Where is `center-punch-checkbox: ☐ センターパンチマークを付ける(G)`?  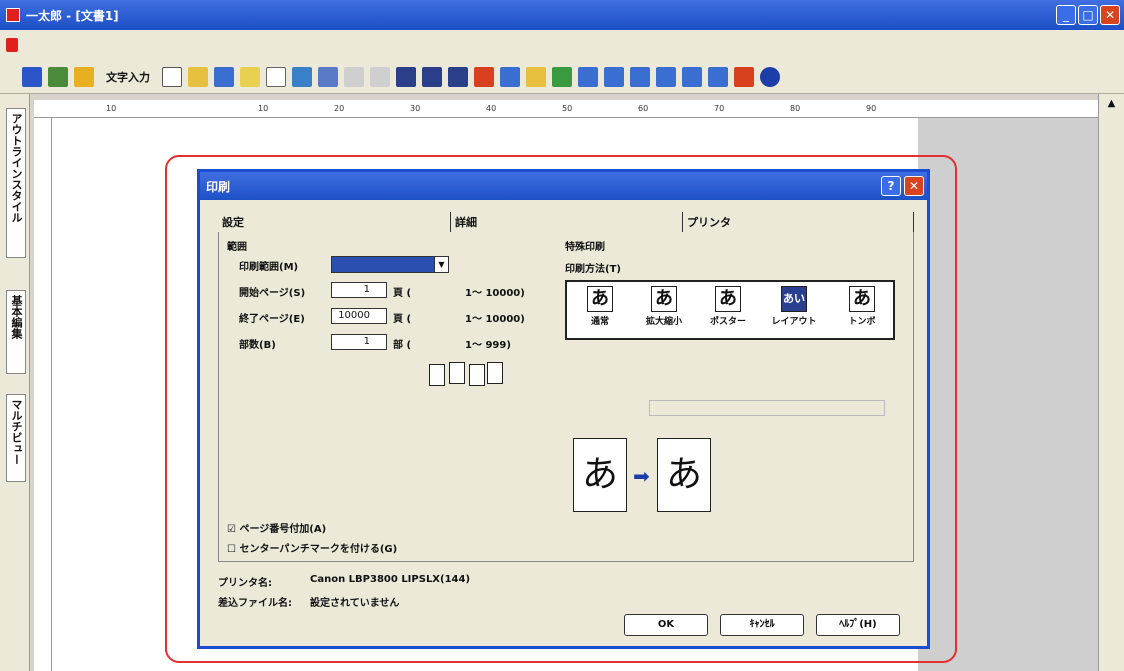
center-punch-checkbox: ☐ センターパンチマークを付ける(G) is located at coordinates (312, 547).